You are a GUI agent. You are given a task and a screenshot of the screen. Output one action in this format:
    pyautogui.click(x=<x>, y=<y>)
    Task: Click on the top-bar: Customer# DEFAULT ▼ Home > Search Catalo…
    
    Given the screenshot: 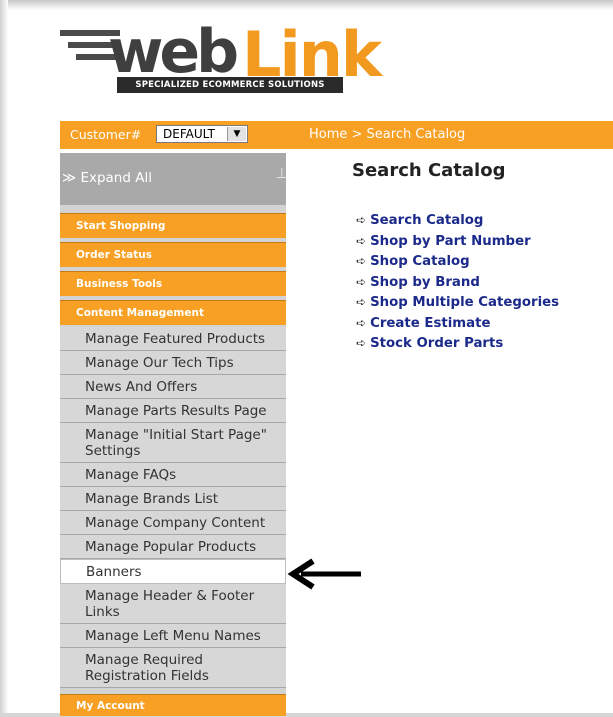 What is the action you would take?
    pyautogui.click(x=336, y=135)
    